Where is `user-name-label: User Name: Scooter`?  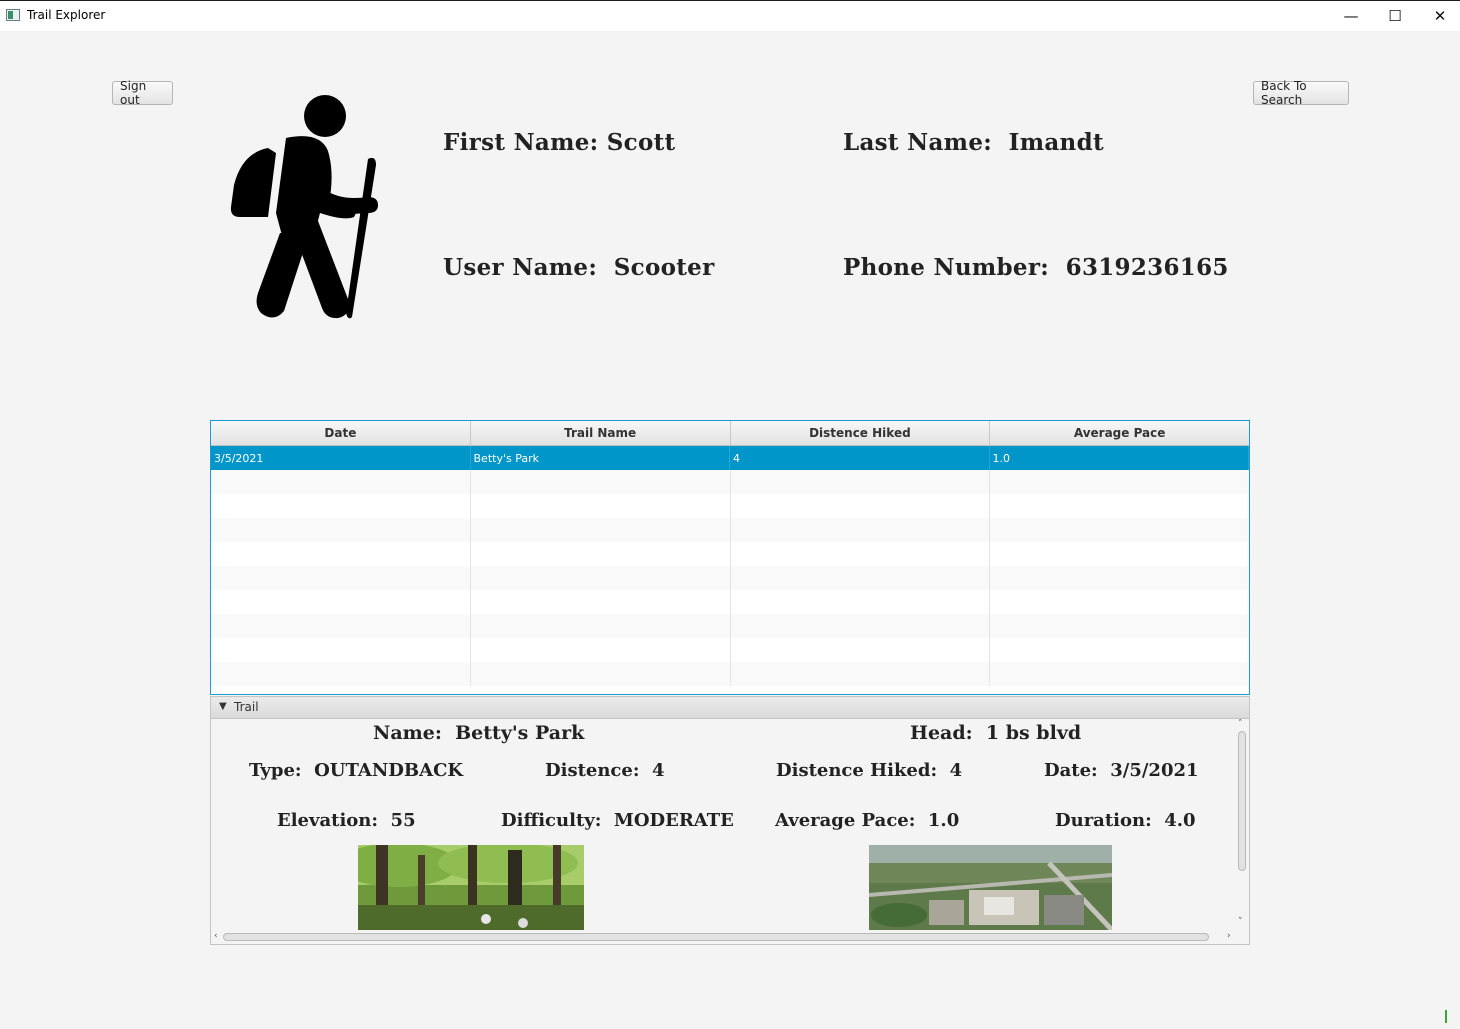 user-name-label: User Name: Scooter is located at coordinates (579, 267).